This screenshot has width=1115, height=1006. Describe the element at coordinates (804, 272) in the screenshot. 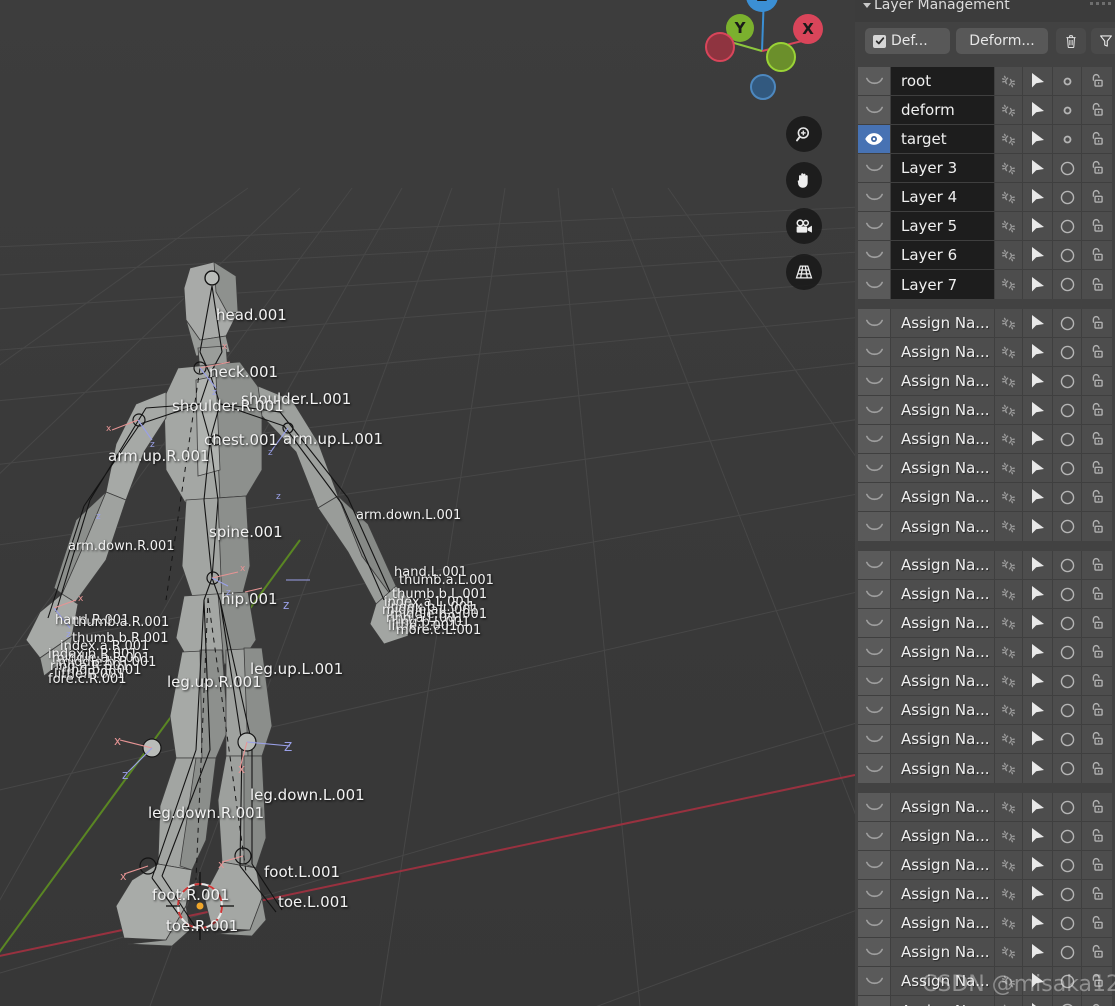

I see `perspective-toggle-button` at that location.